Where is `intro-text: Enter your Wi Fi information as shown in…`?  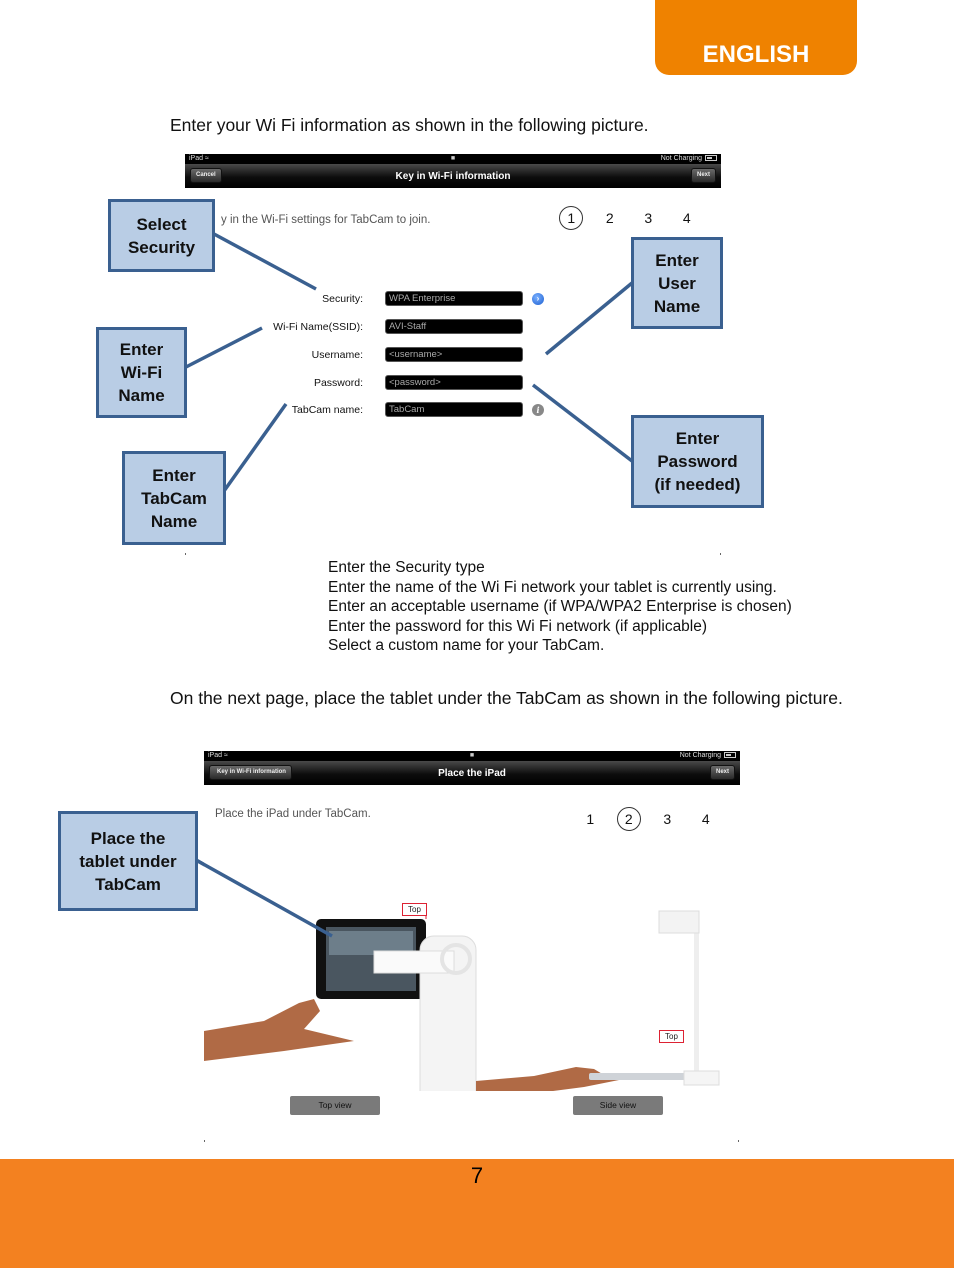 intro-text: Enter your Wi Fi information as shown in… is located at coordinates (409, 125).